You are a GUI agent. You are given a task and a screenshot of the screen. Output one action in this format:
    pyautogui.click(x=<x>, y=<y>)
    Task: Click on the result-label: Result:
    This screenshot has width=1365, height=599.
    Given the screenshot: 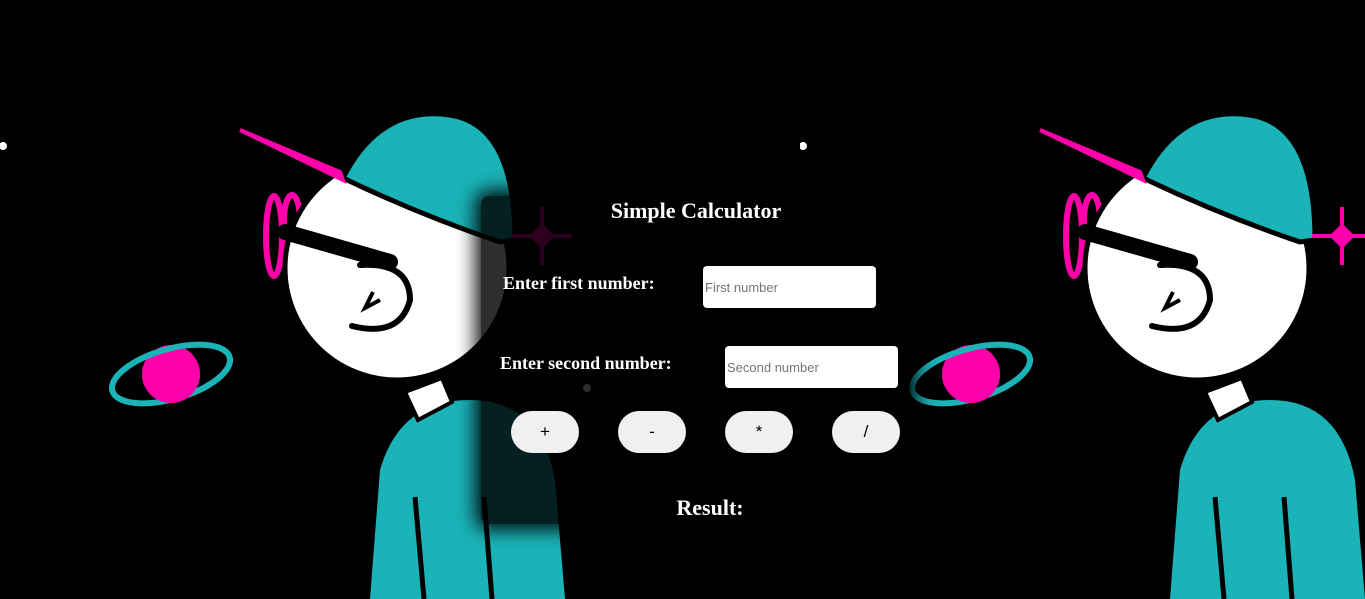 What is the action you would take?
    pyautogui.click(x=710, y=507)
    